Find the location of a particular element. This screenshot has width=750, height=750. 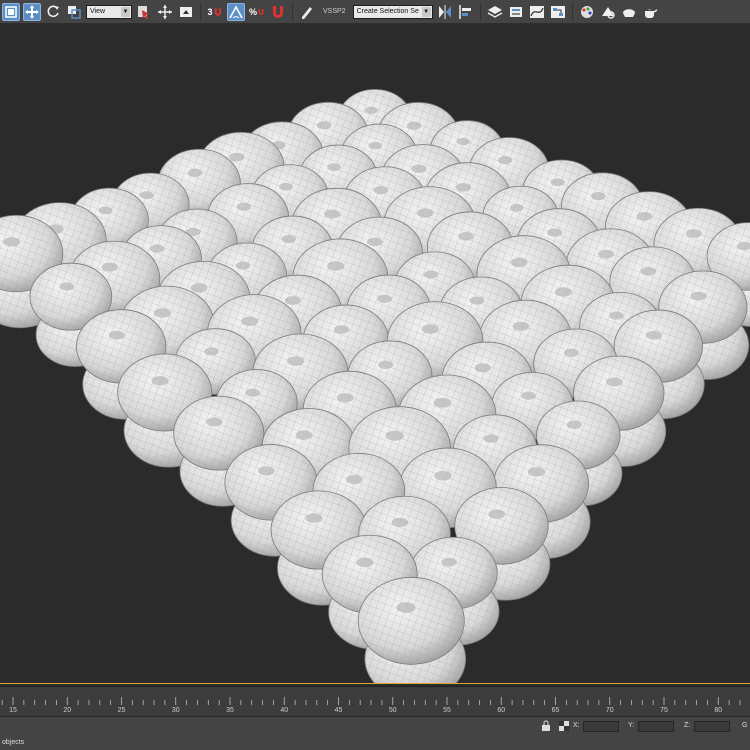

scale-icon is located at coordinates (74, 12).